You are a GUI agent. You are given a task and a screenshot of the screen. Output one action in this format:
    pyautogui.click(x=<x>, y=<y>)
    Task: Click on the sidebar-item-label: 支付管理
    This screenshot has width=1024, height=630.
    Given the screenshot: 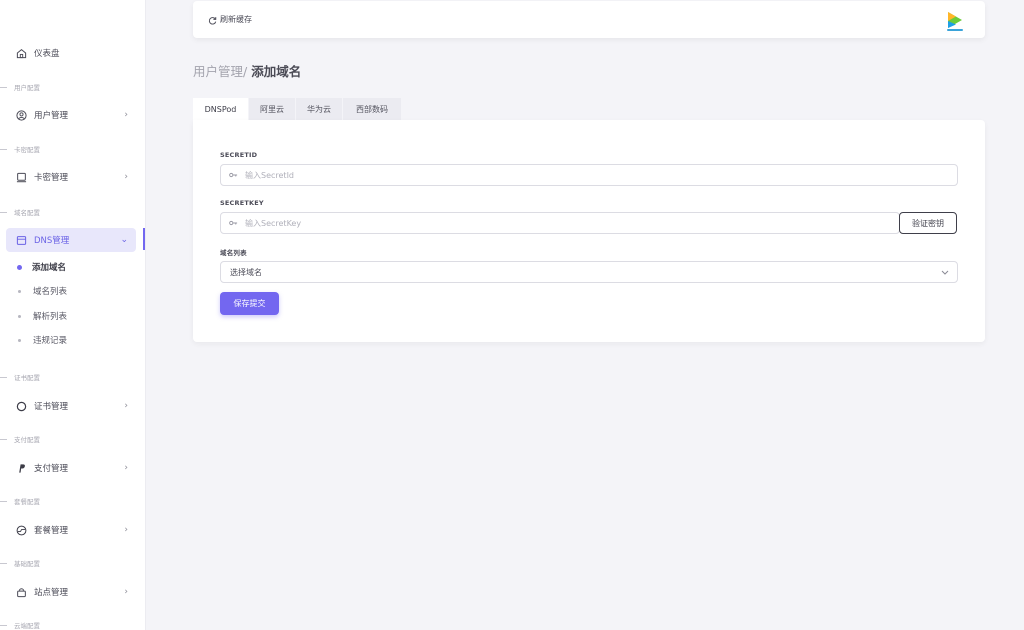 What is the action you would take?
    pyautogui.click(x=51, y=469)
    